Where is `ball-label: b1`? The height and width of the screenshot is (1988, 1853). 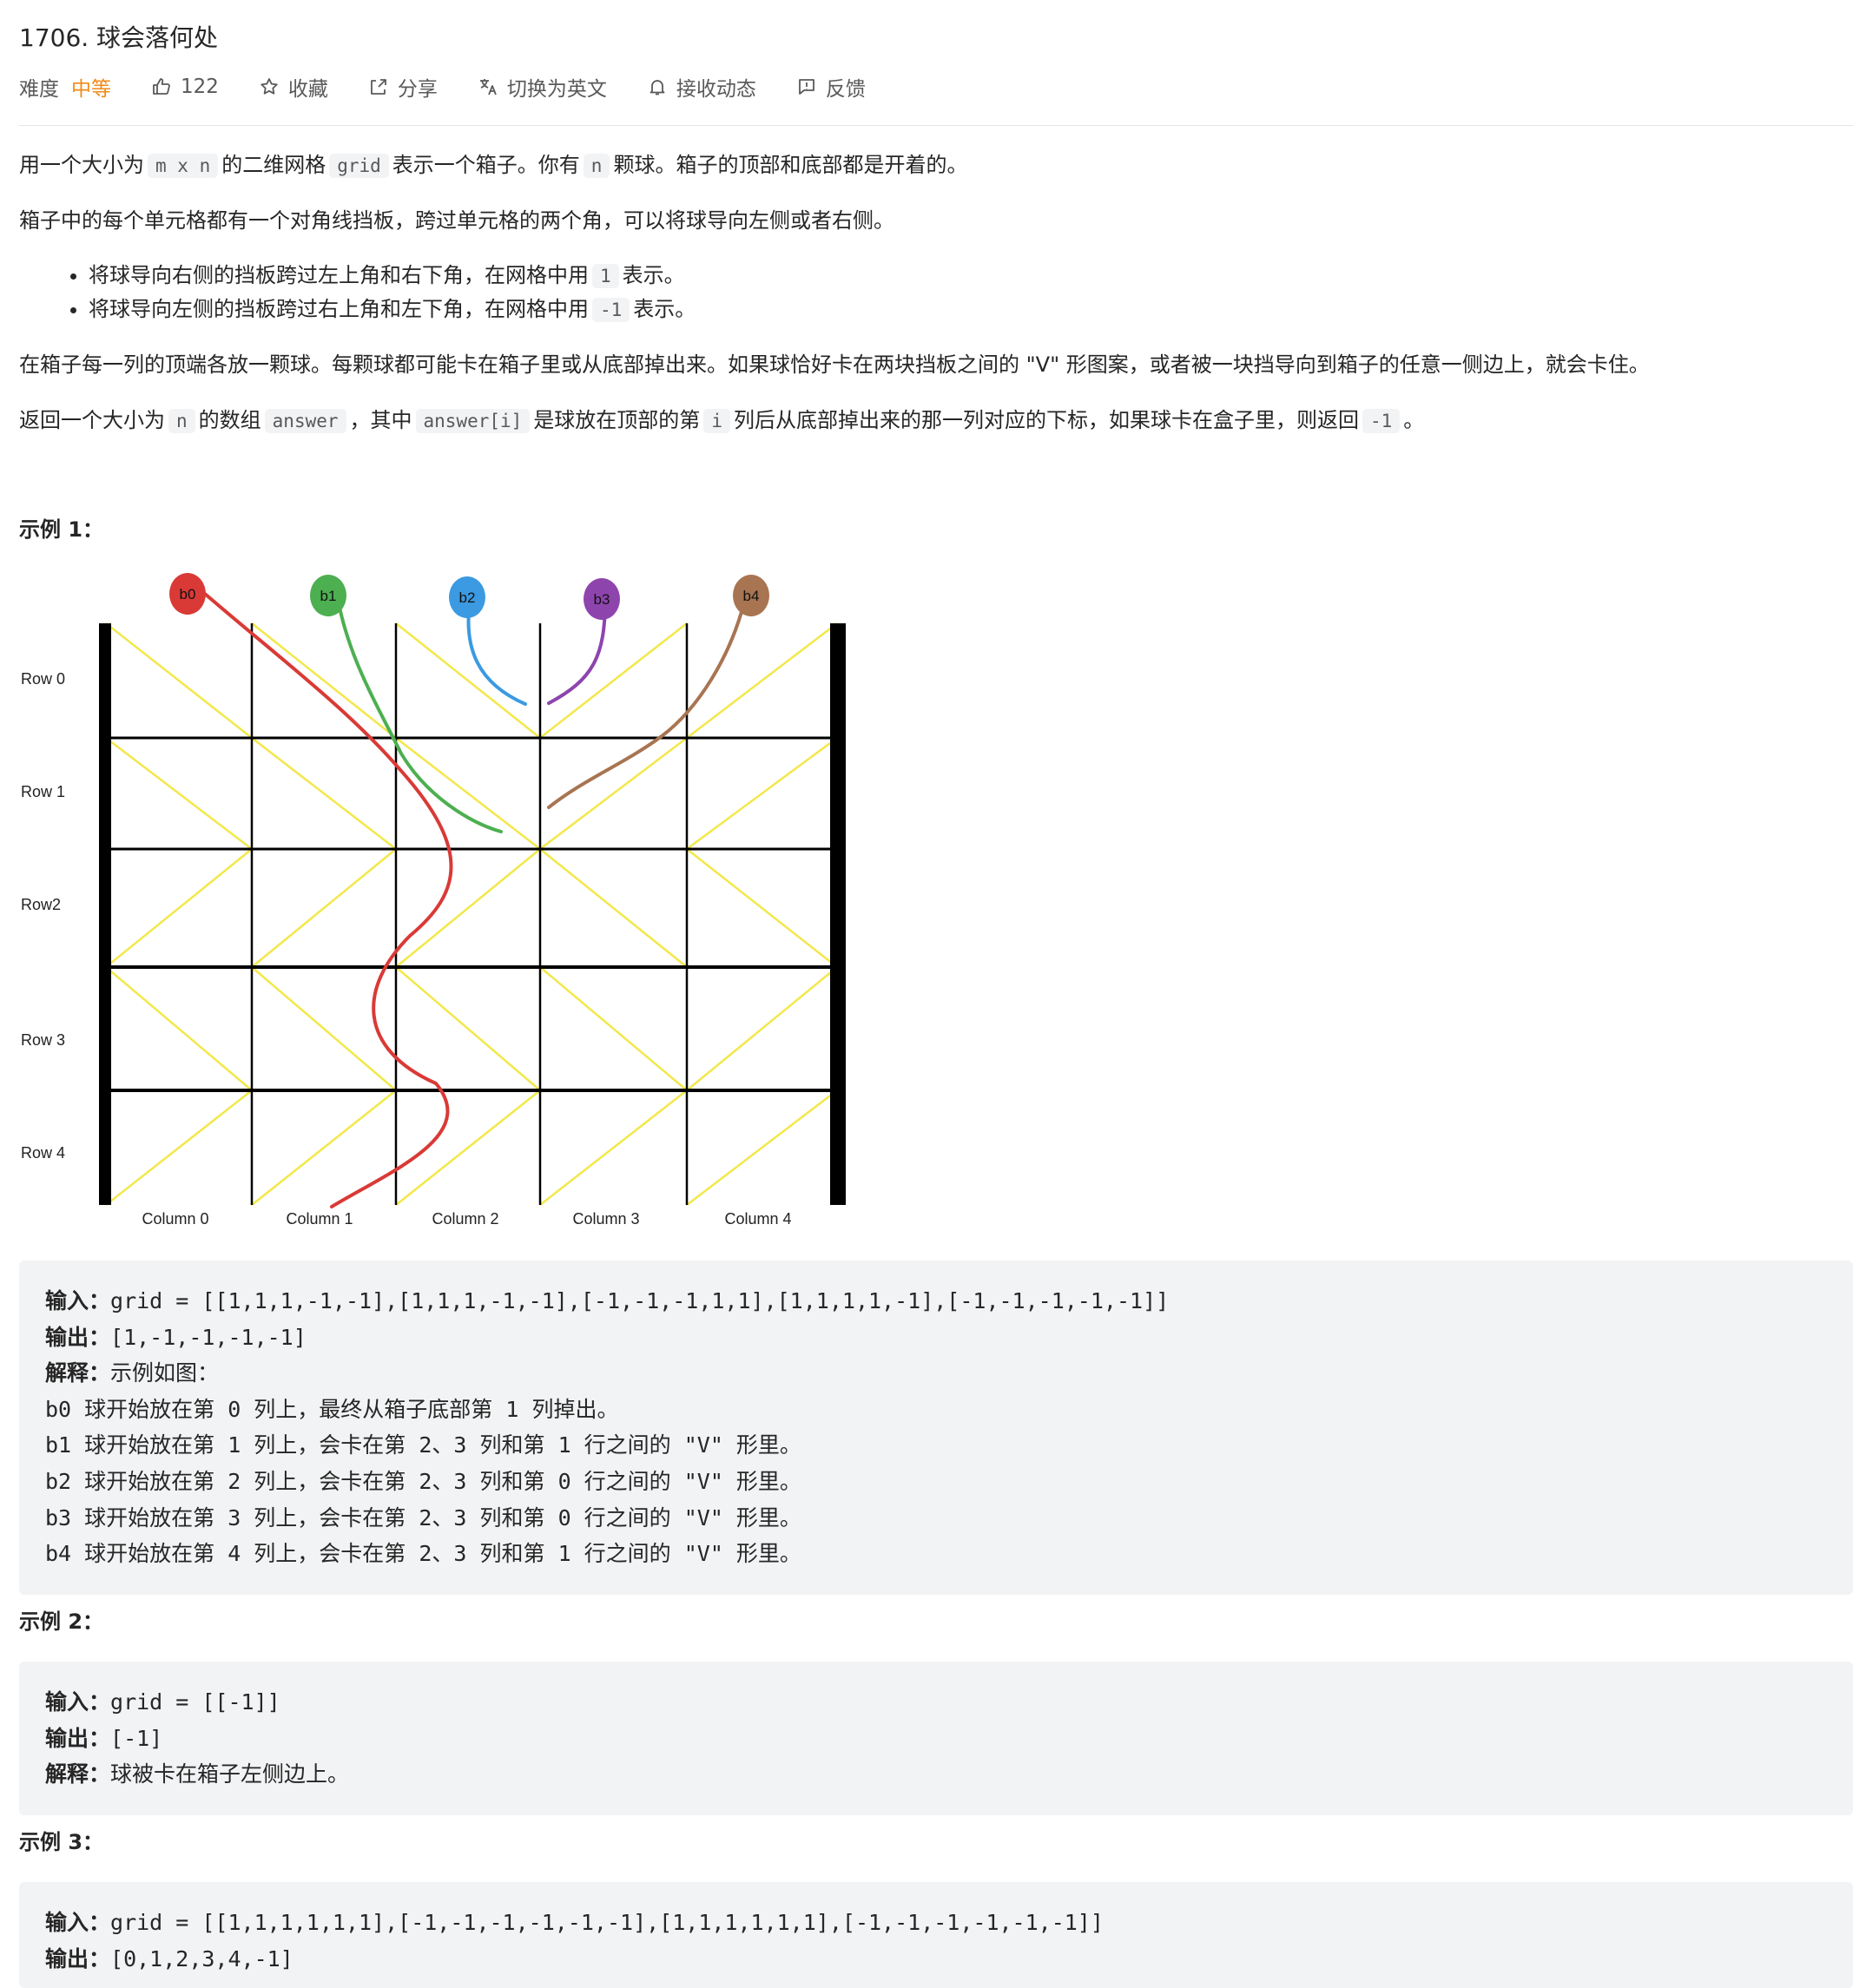 ball-label: b1 is located at coordinates (329, 596).